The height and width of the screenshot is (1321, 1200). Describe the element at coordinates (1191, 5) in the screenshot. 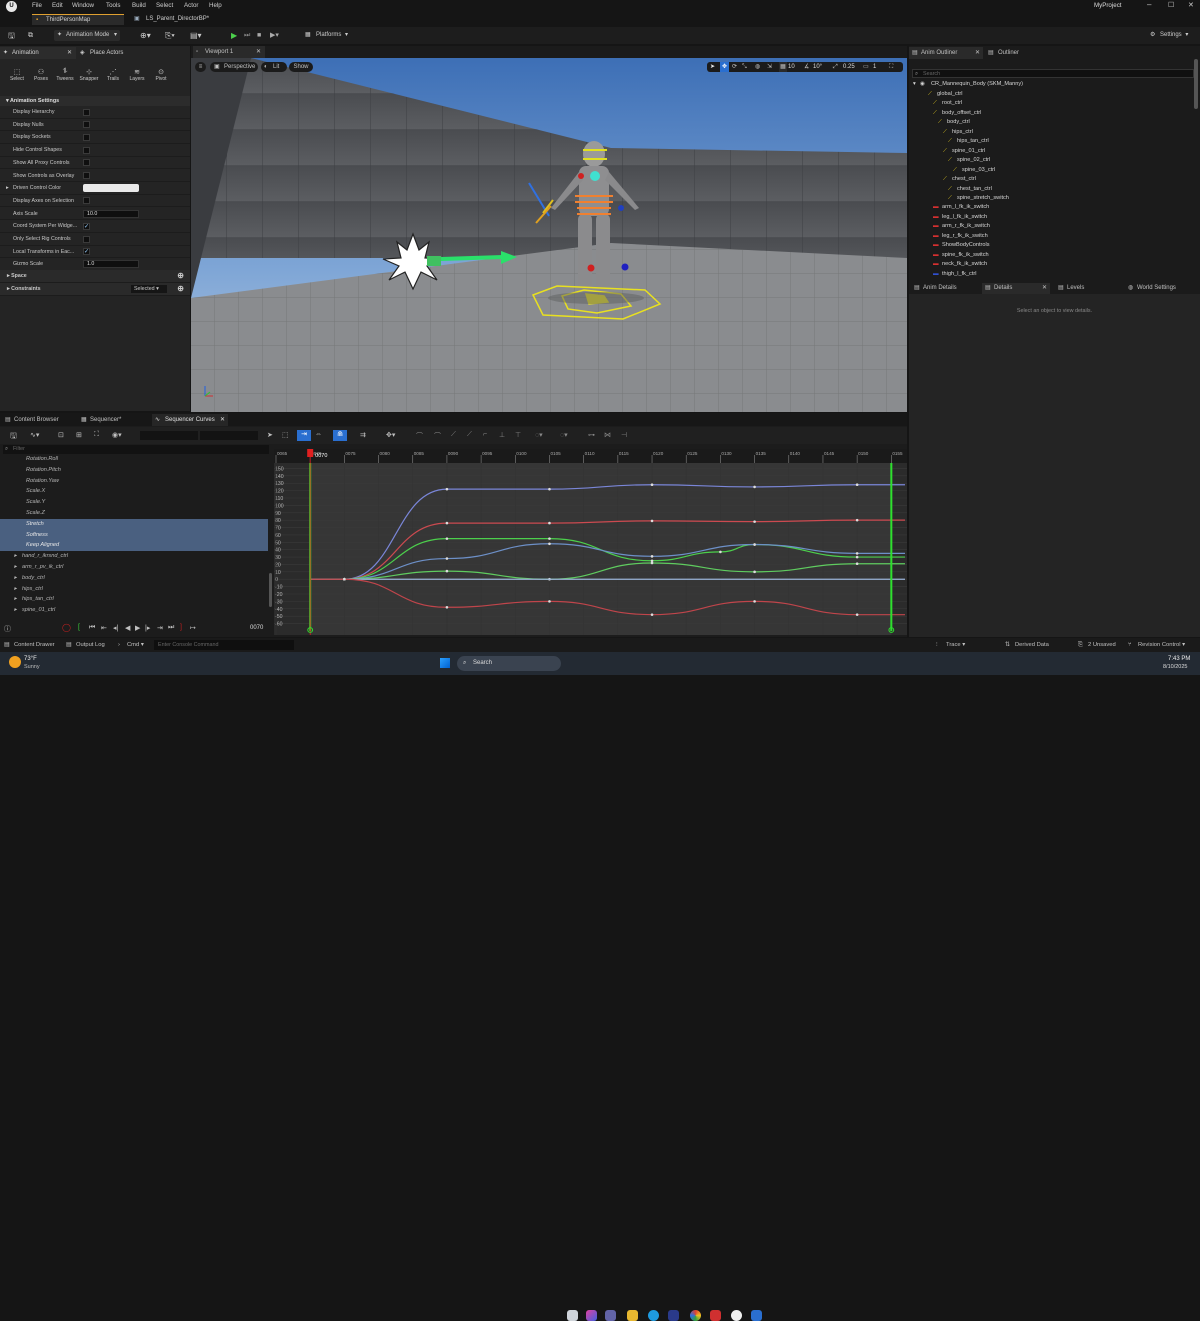

I see `close-window-icon: ✕` at that location.